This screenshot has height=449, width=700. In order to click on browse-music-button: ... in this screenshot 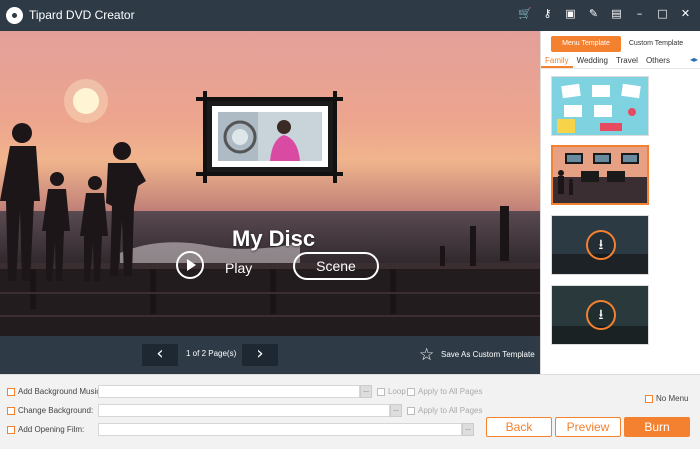, I will do `click(366, 391)`.